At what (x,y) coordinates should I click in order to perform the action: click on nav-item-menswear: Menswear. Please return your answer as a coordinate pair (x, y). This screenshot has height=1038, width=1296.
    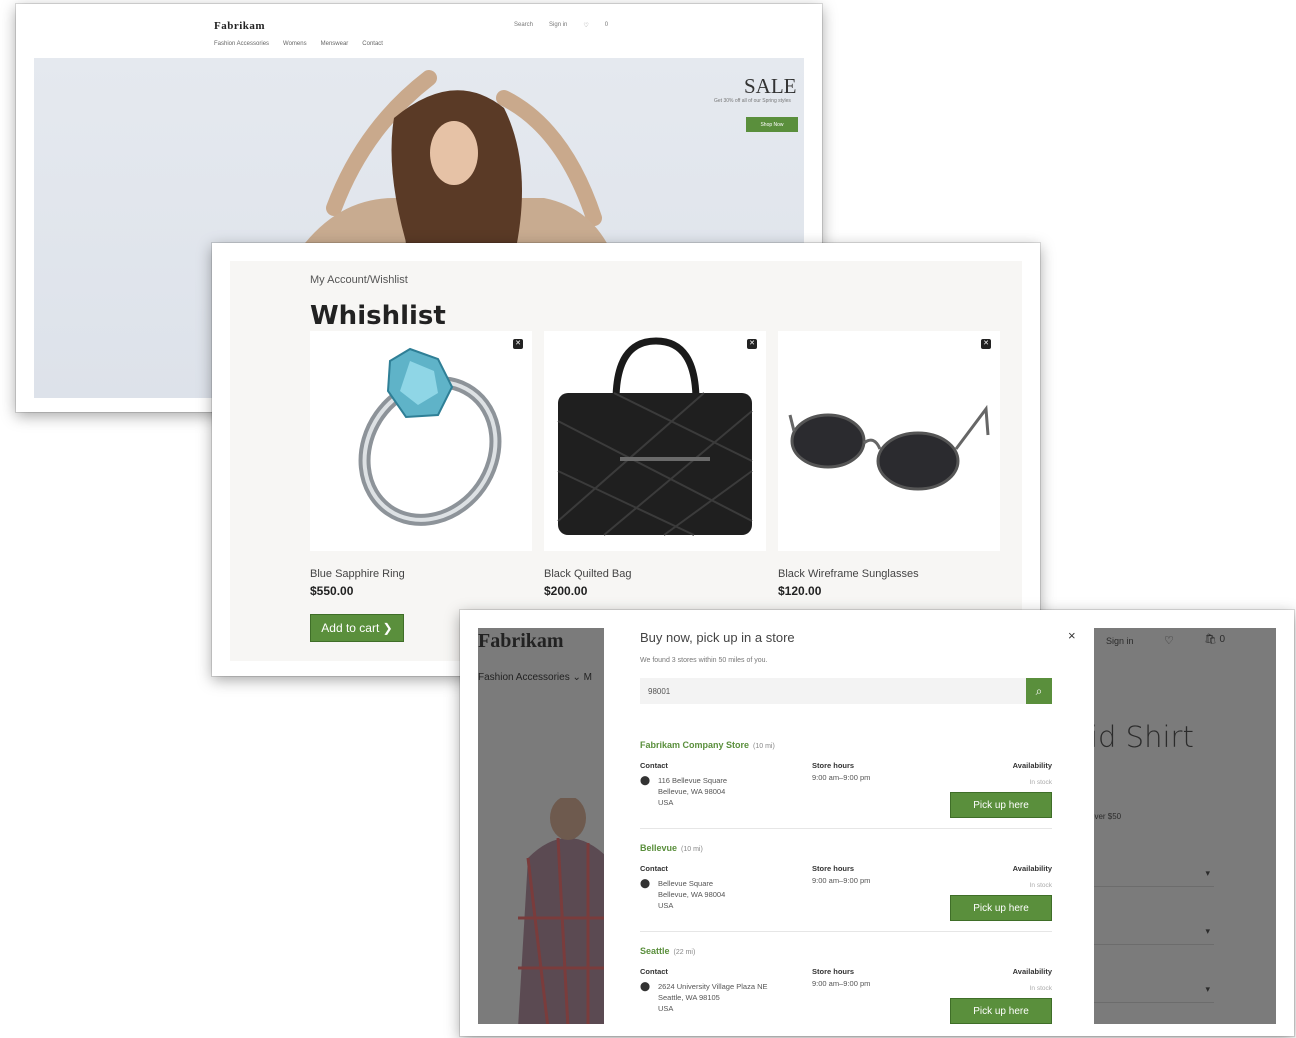
    Looking at the image, I should click on (335, 44).